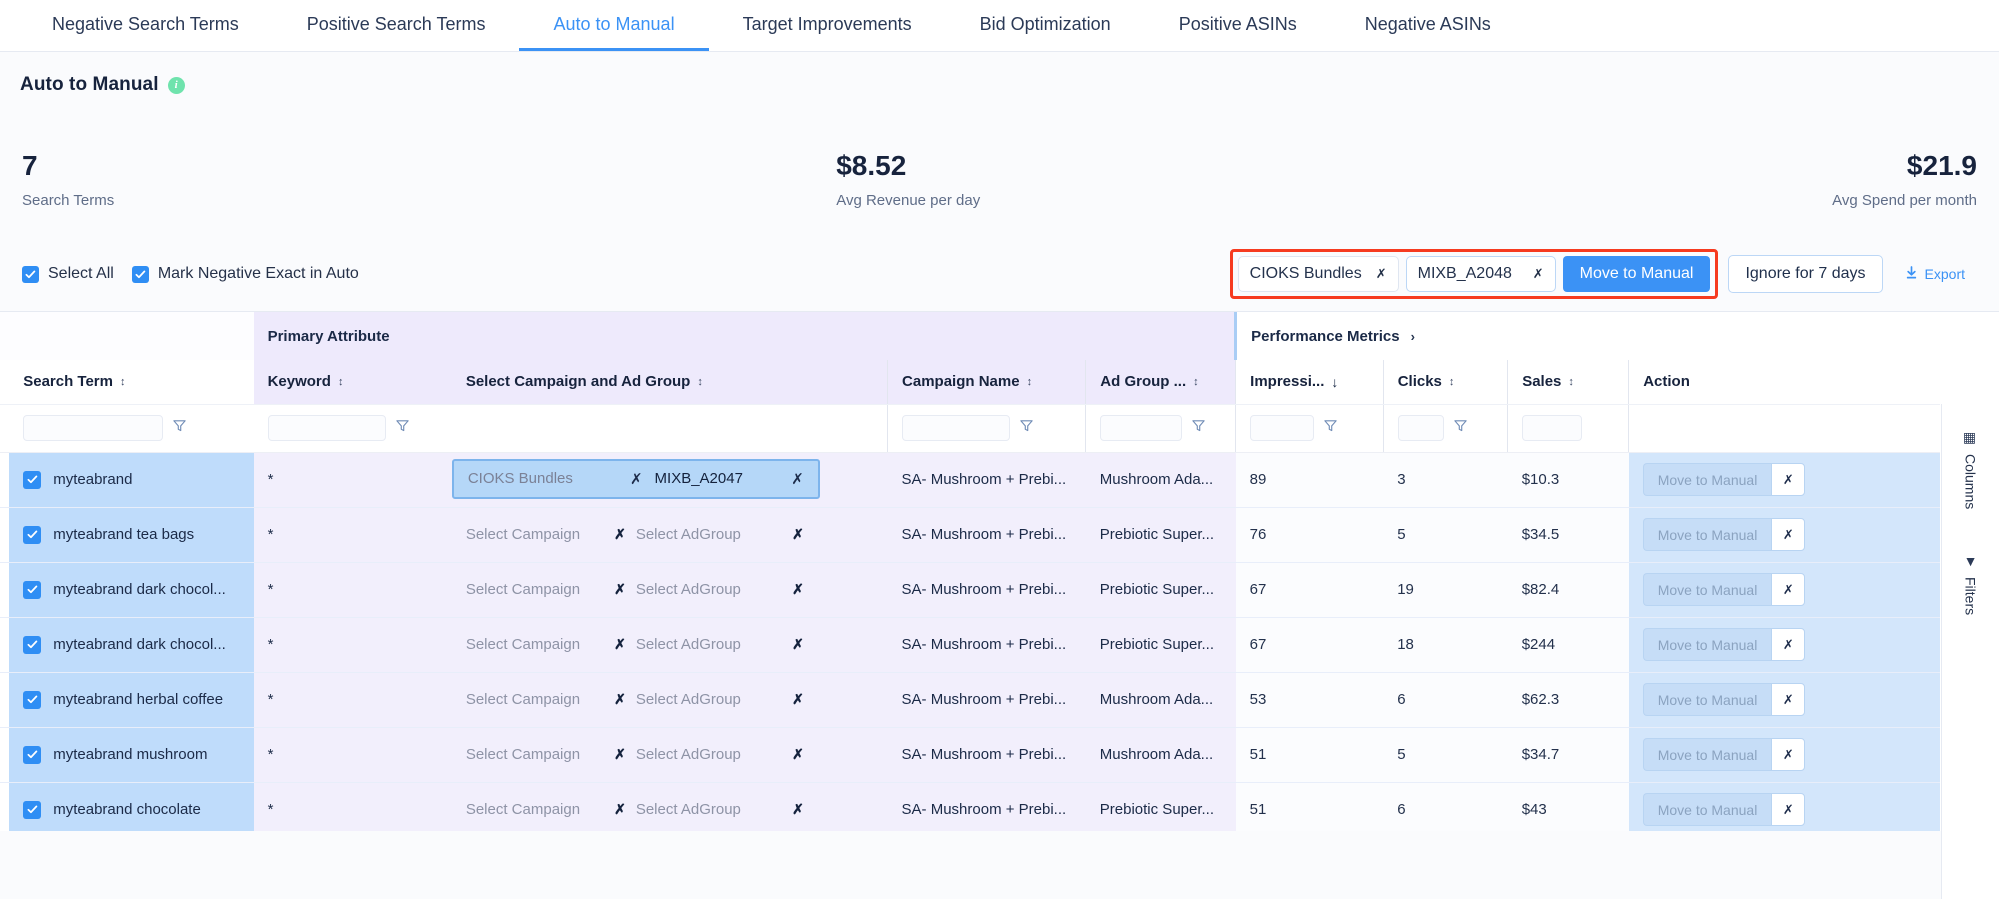 The width and height of the screenshot is (1999, 899). What do you see at coordinates (1309, 382) in the screenshot?
I see `col-impressions: Impressi... ↓` at bounding box center [1309, 382].